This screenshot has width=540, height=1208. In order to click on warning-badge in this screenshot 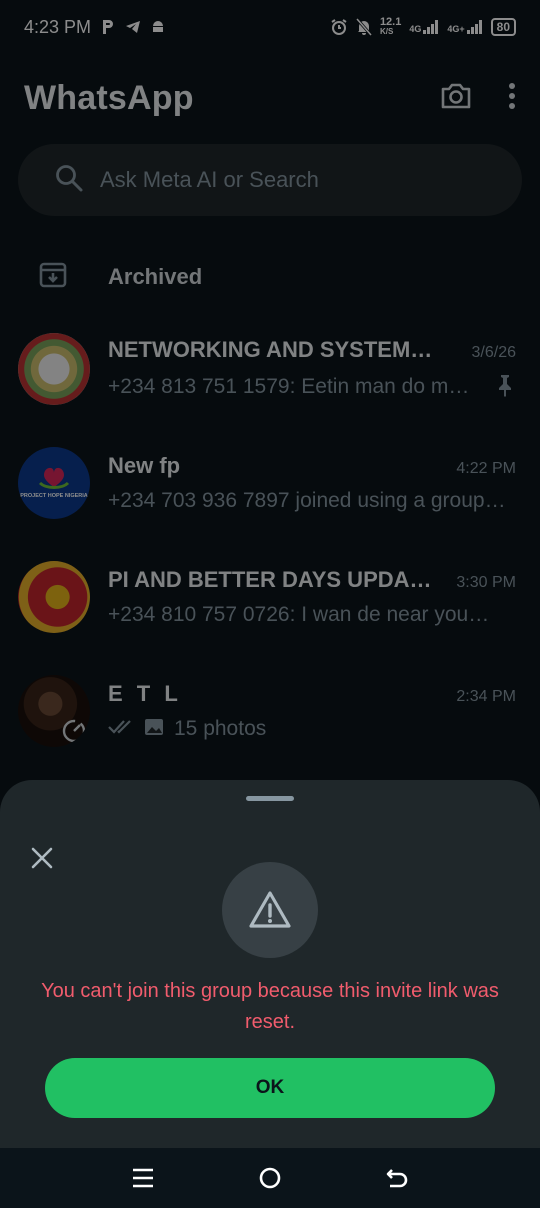, I will do `click(270, 910)`.